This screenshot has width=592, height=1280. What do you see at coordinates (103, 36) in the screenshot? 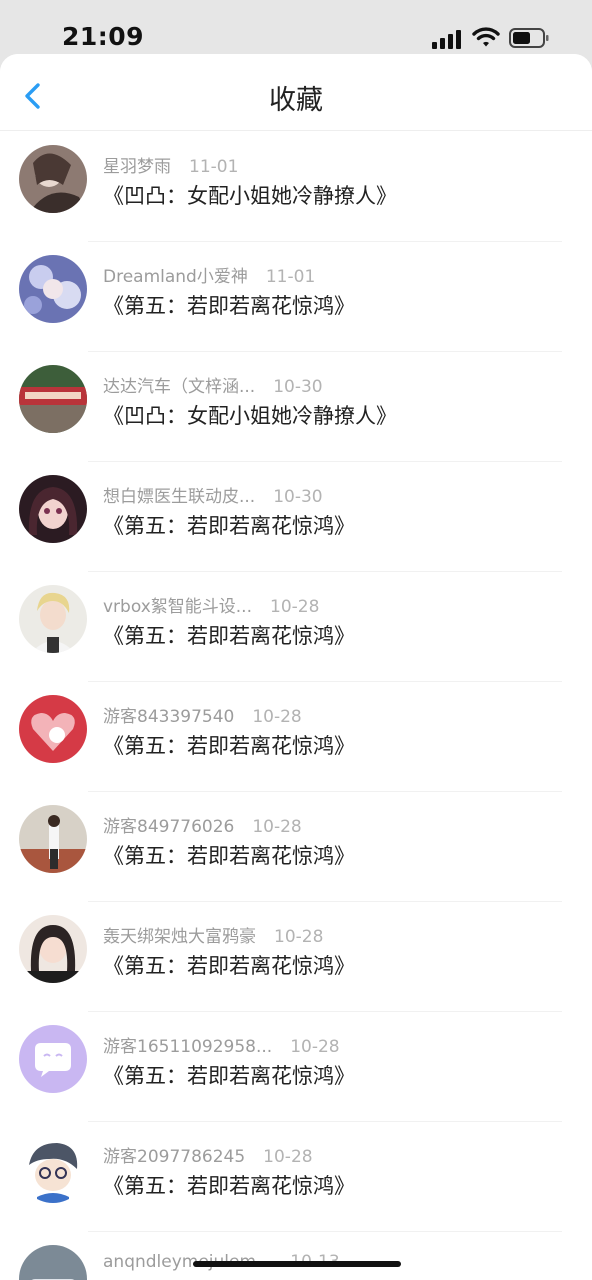
I see `status-time: 21:09` at bounding box center [103, 36].